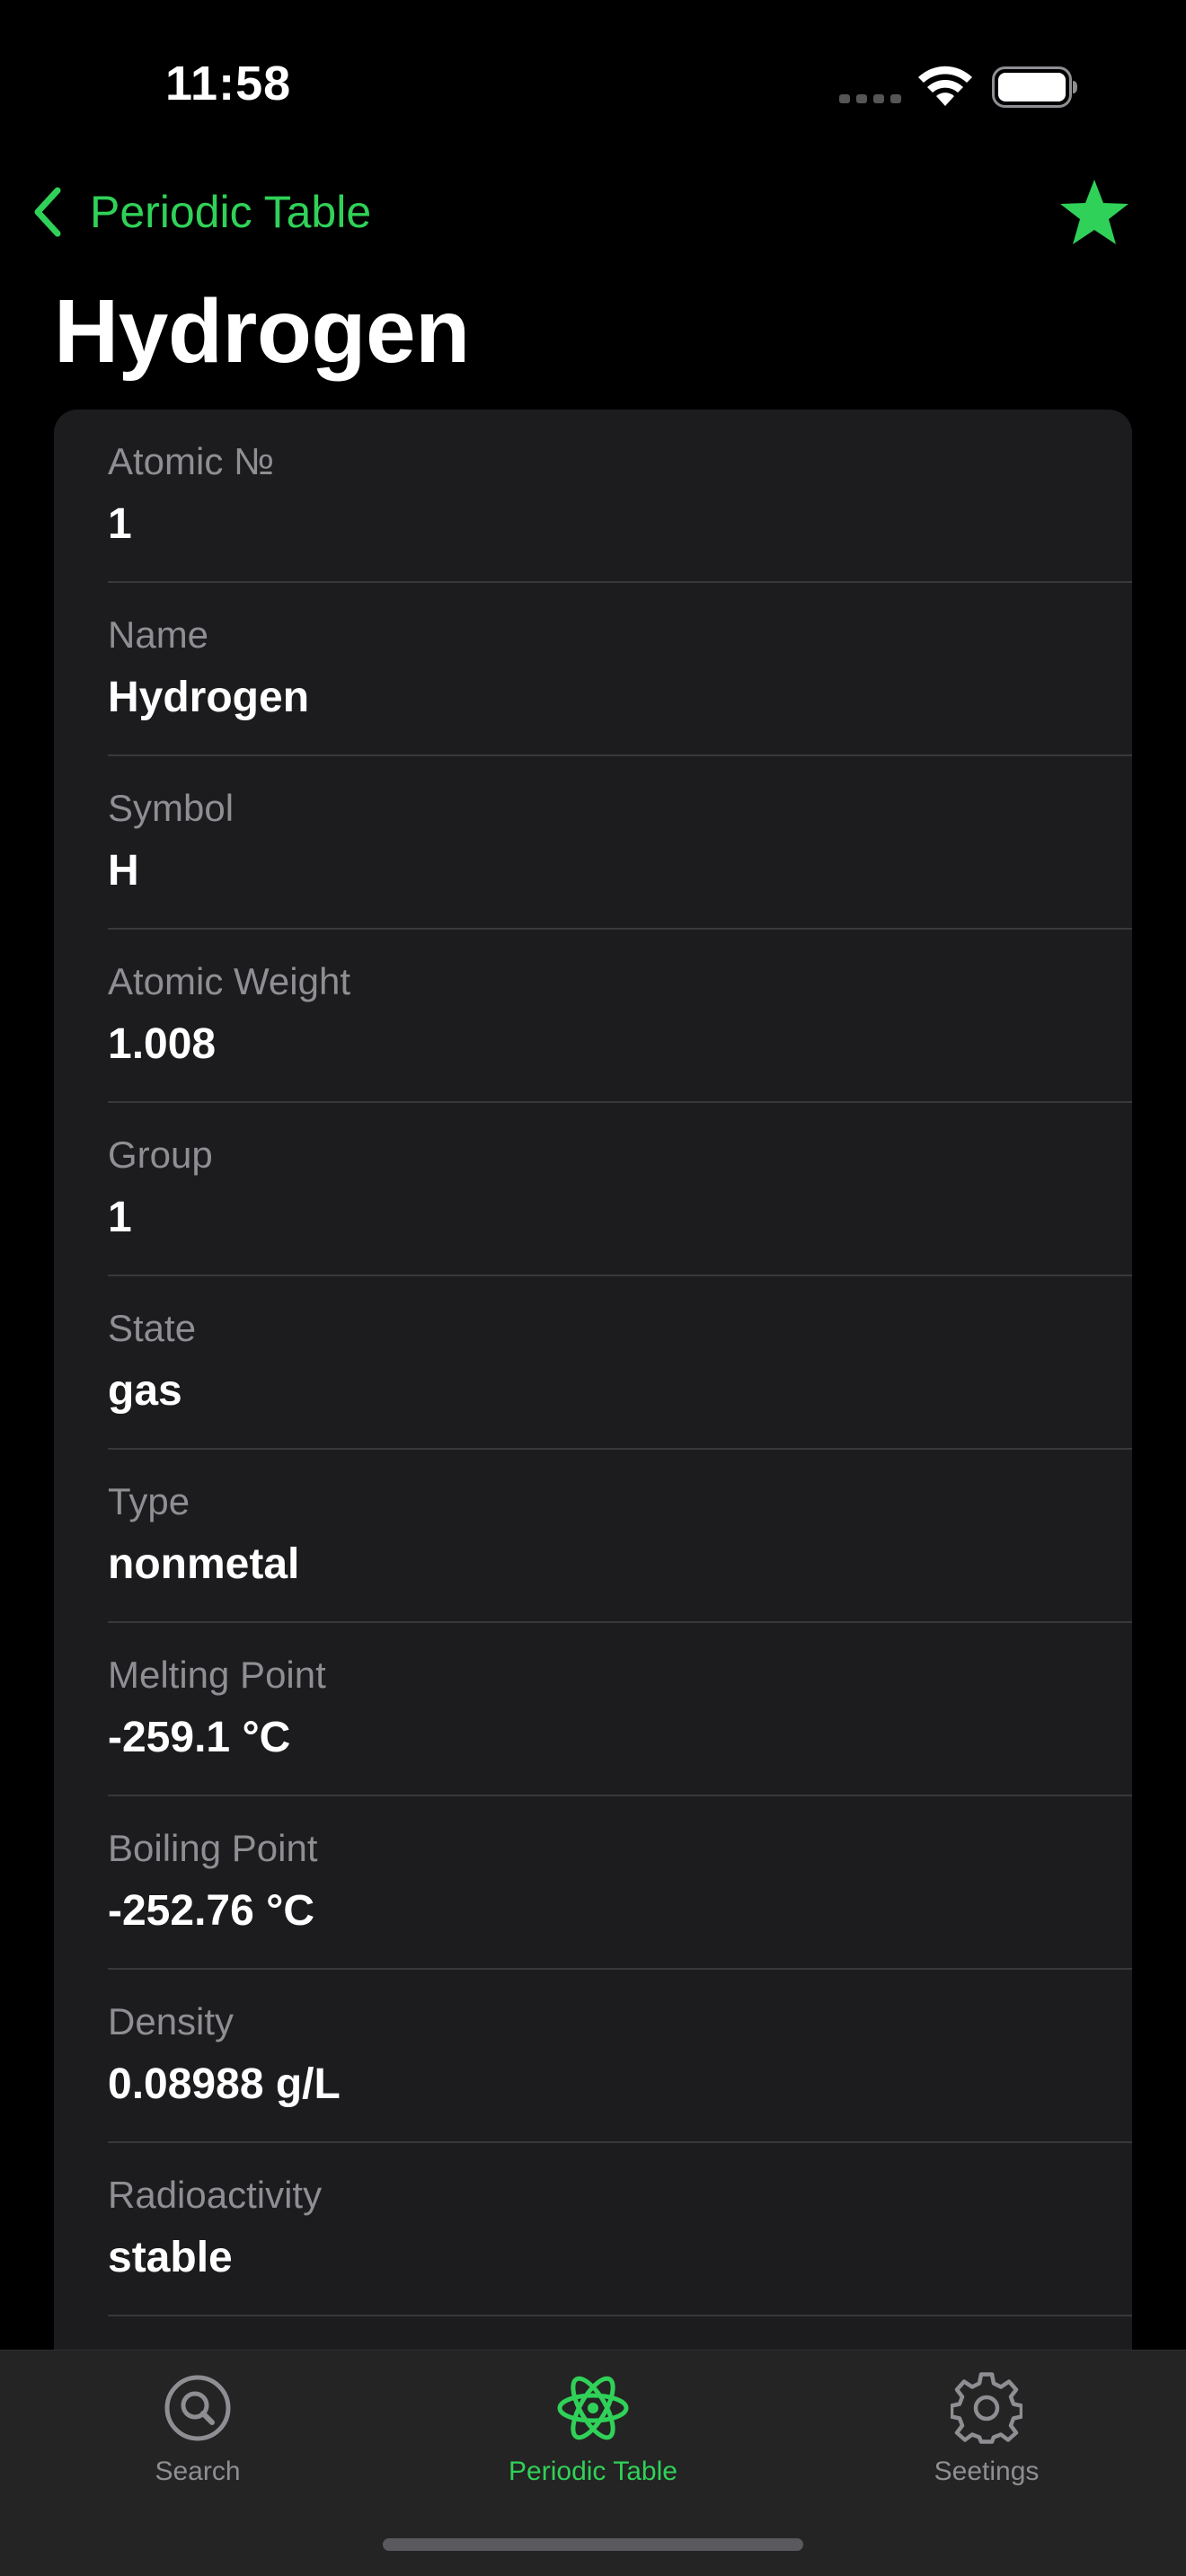  I want to click on status-bar: 11:58, so click(593, 85).